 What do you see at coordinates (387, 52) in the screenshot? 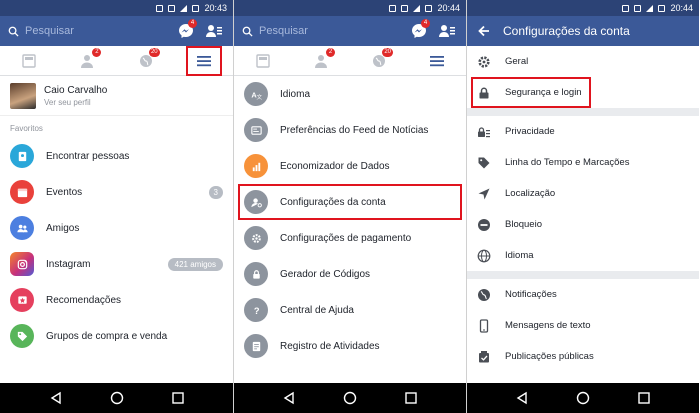
I see `notifications-badge: 20` at bounding box center [387, 52].